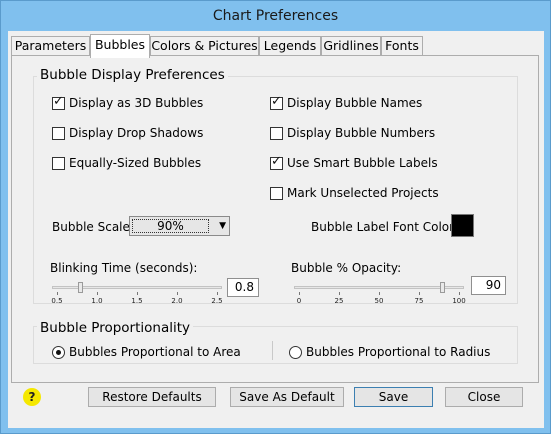  I want to click on blinking-slider-thumb, so click(80, 287).